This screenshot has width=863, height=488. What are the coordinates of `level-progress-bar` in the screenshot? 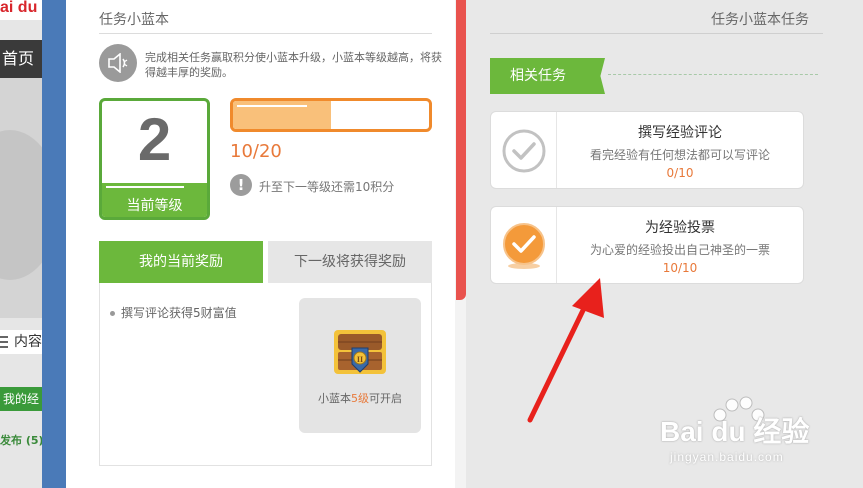 It's located at (331, 115).